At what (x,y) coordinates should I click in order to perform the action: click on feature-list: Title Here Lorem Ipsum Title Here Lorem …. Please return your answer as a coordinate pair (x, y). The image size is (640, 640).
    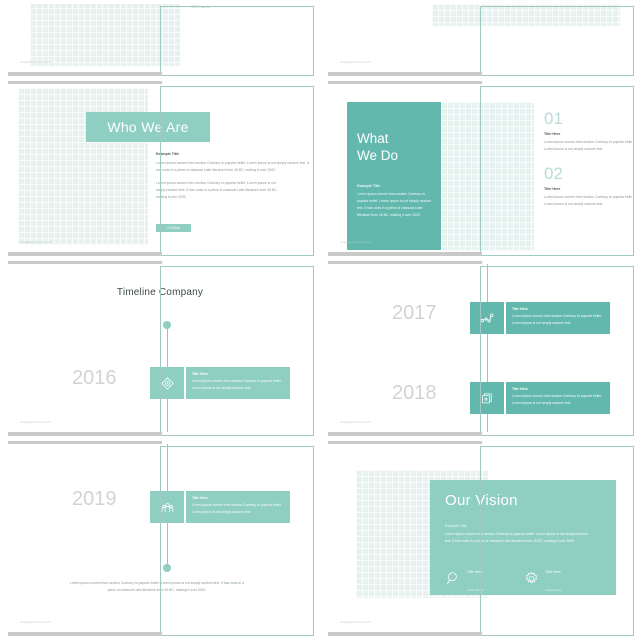
    Looking at the image, I should click on (525, 578).